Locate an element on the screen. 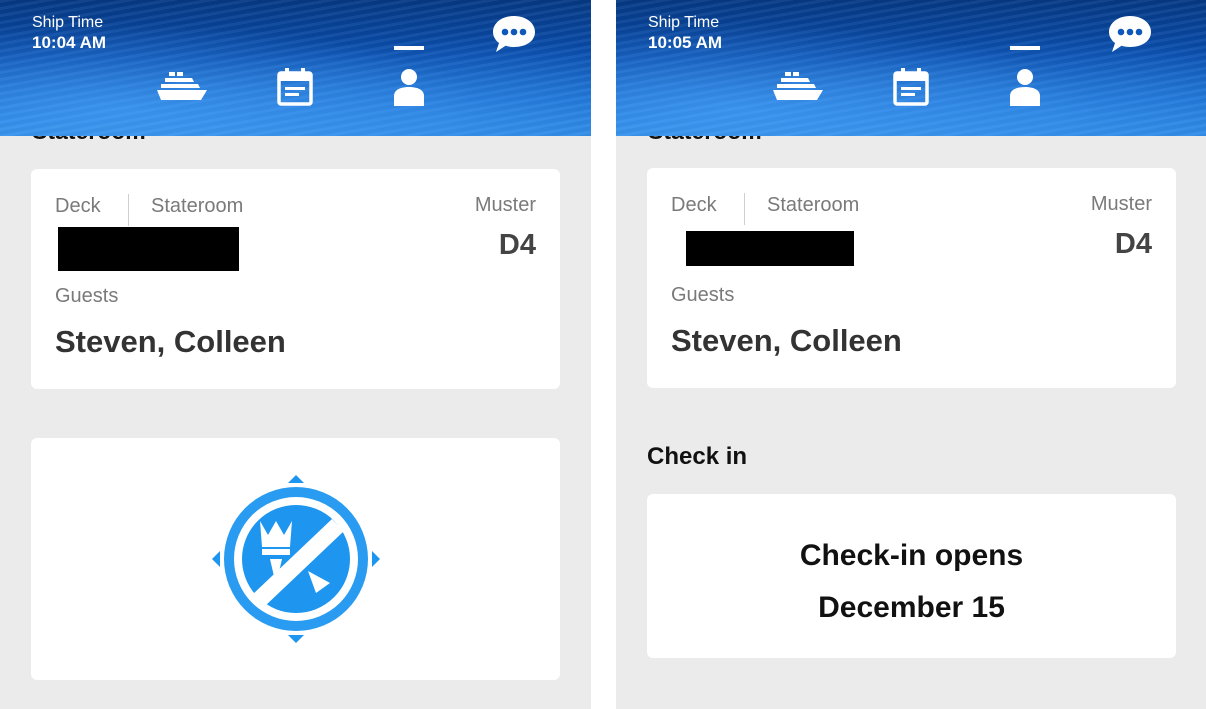 The width and height of the screenshot is (1206, 709). ship-time: Ship Time 10:04 AM is located at coordinates (69, 34).